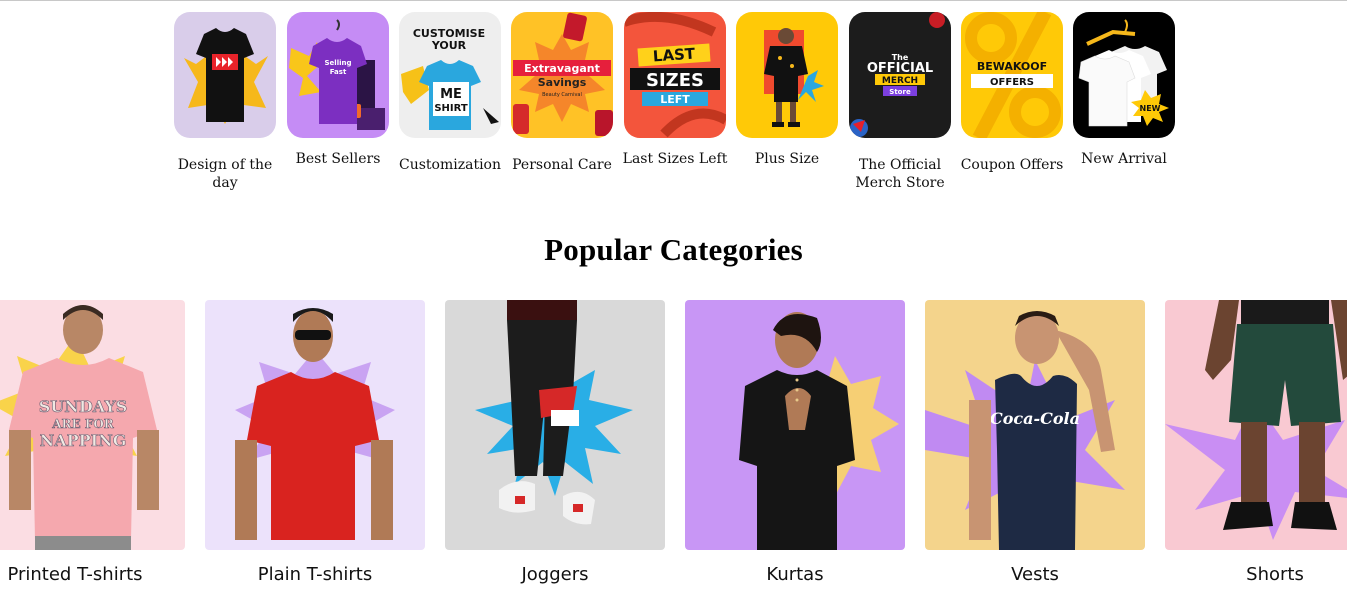  I want to click on story-plus-size: Plus Size, so click(787, 90).